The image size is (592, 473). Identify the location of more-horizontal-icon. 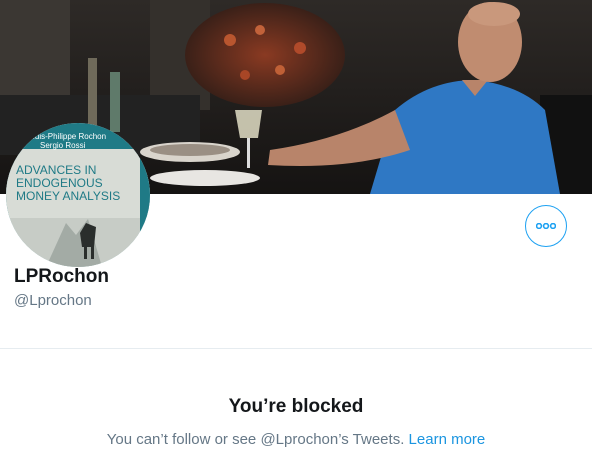
(546, 226).